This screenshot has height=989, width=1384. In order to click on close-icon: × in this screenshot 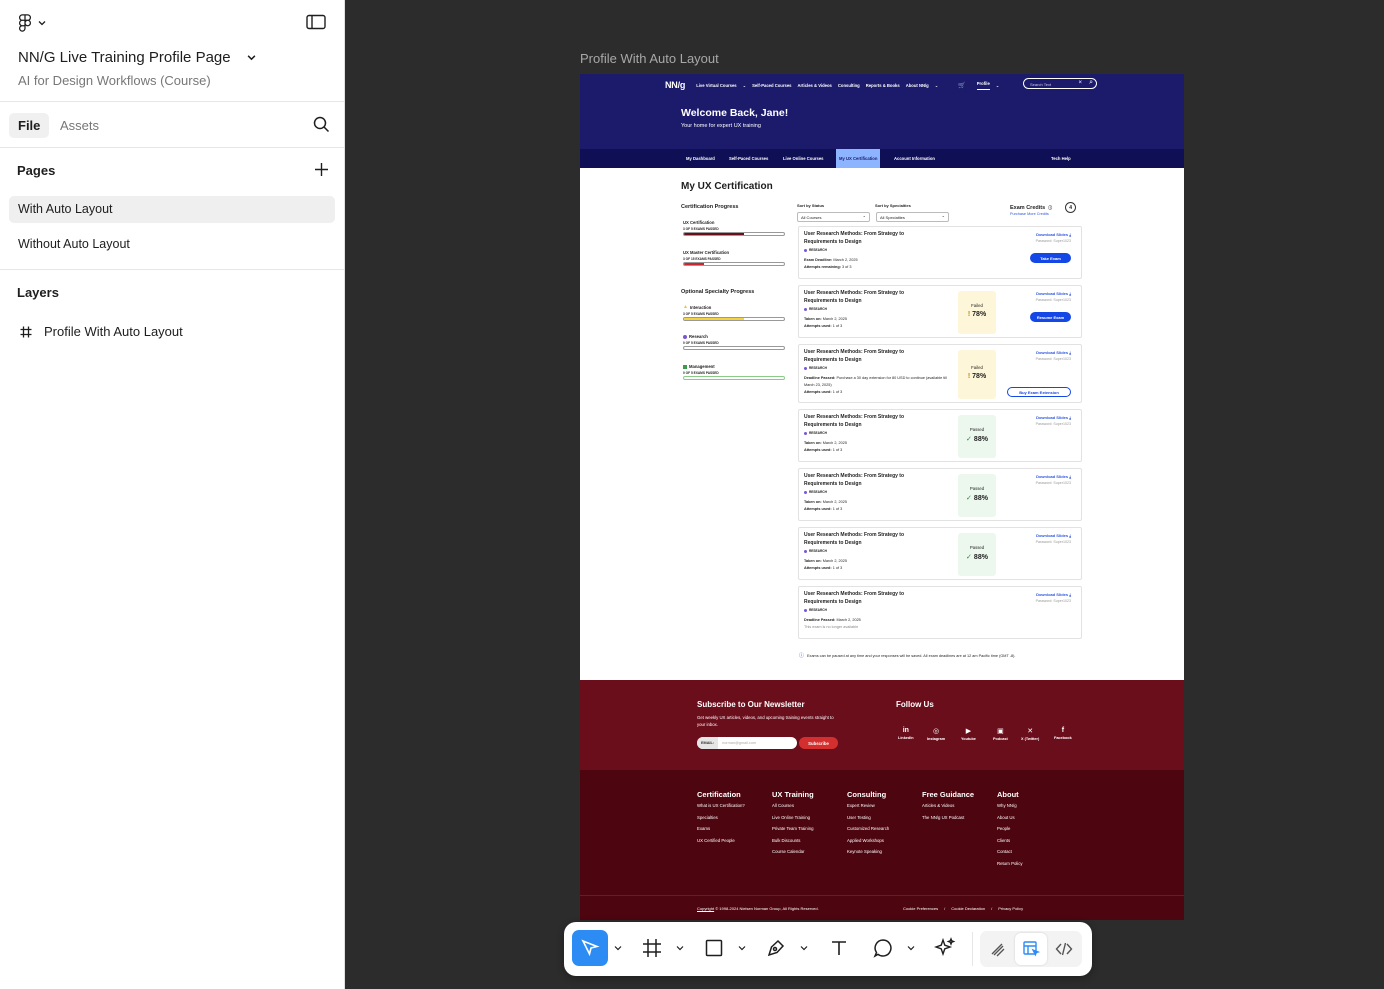, I will do `click(1080, 83)`.